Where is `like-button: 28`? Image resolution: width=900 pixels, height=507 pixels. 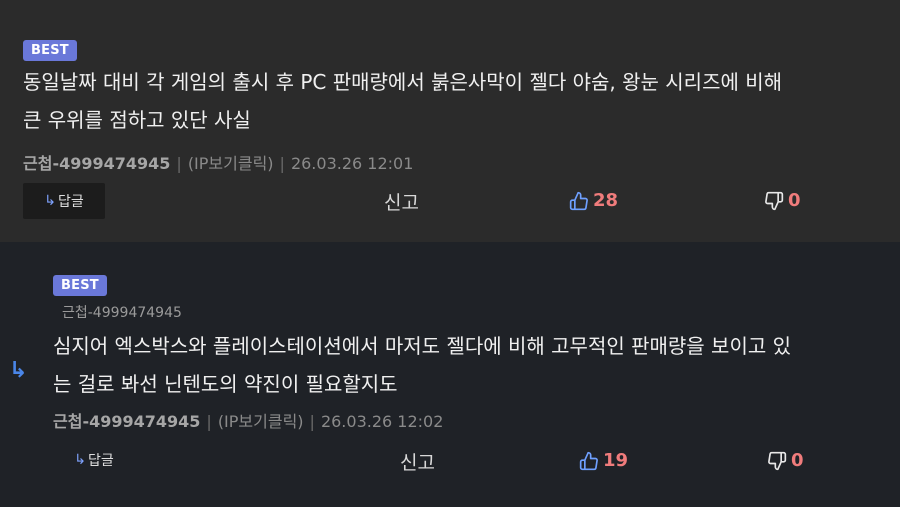
like-button: 28 is located at coordinates (593, 200).